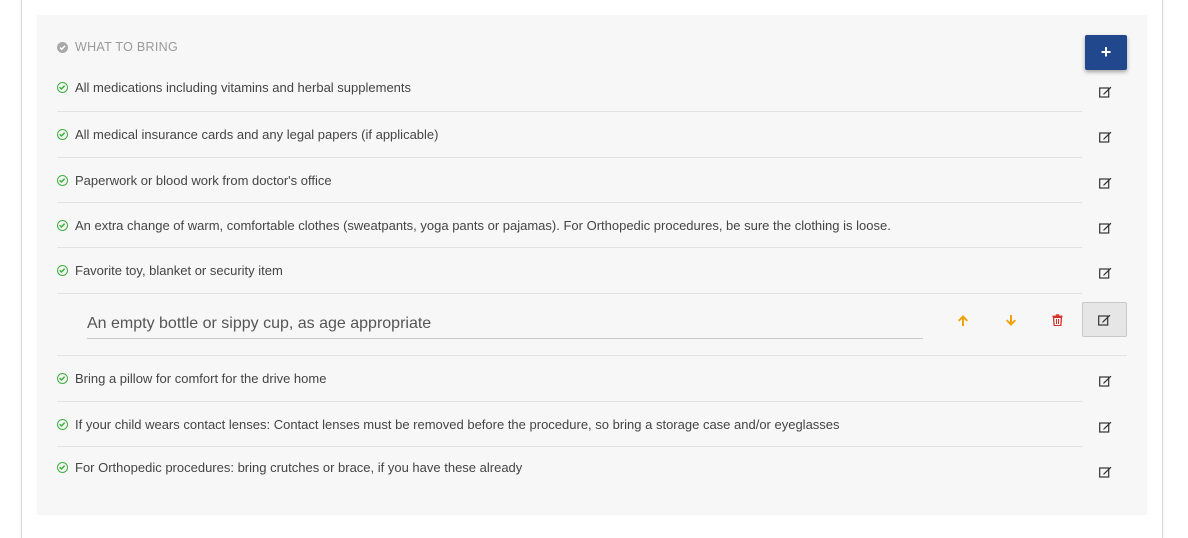  I want to click on plus-icon: +, so click(1106, 52).